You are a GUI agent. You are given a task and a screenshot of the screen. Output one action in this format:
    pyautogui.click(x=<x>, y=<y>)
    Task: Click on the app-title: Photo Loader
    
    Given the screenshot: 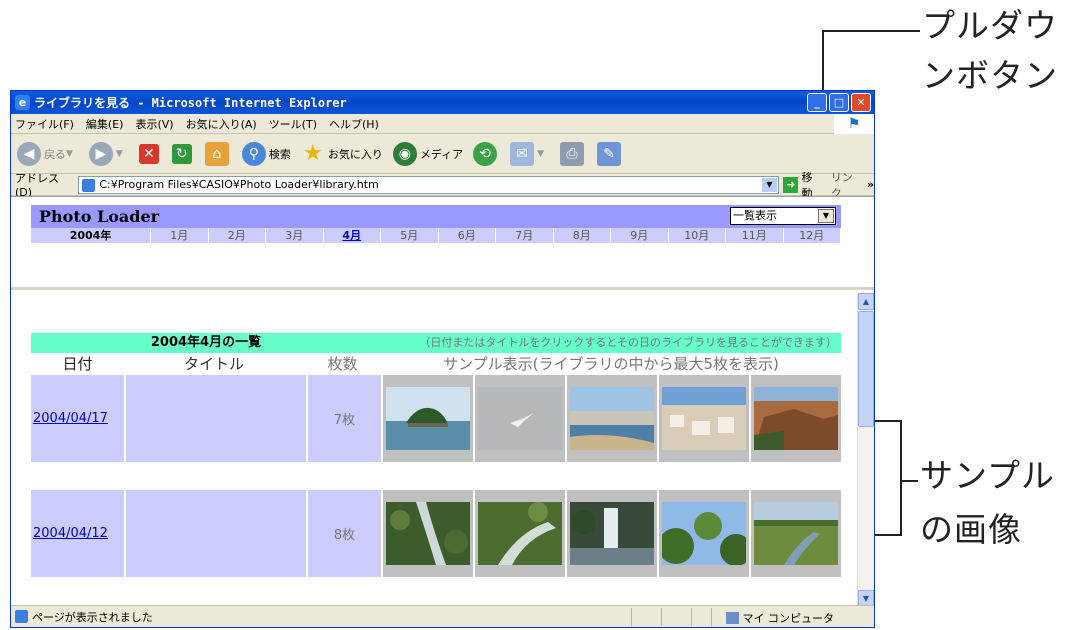 What is the action you would take?
    pyautogui.click(x=99, y=216)
    